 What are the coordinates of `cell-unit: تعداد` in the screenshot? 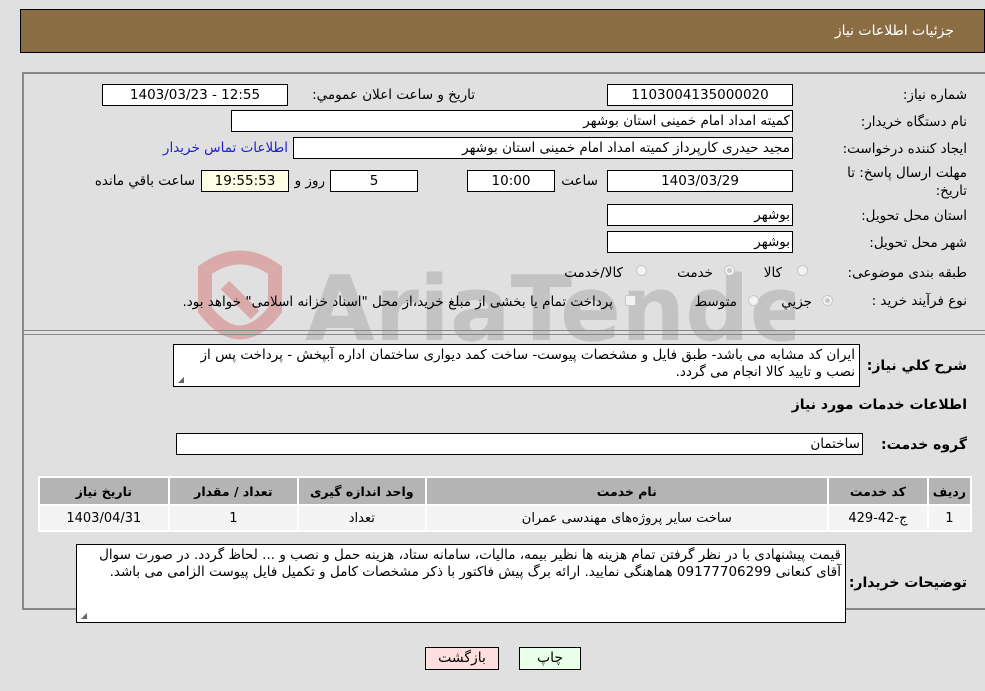 It's located at (362, 518).